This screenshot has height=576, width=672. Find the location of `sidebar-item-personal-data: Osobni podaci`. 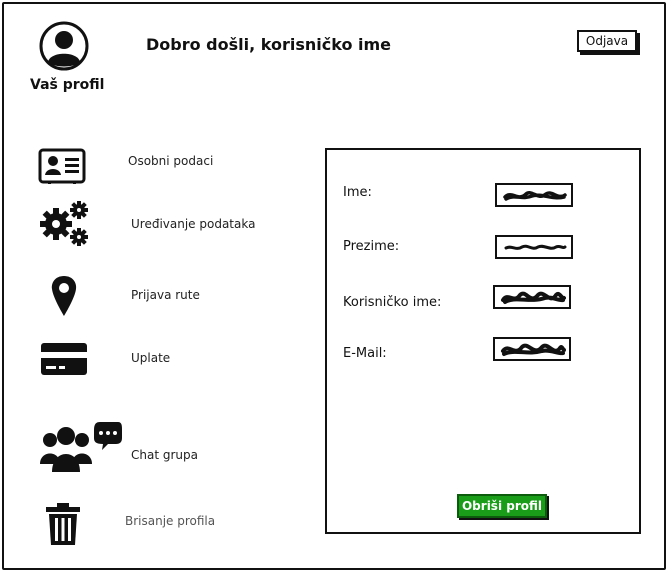

sidebar-item-personal-data: Osobni podaci is located at coordinates (155, 165).